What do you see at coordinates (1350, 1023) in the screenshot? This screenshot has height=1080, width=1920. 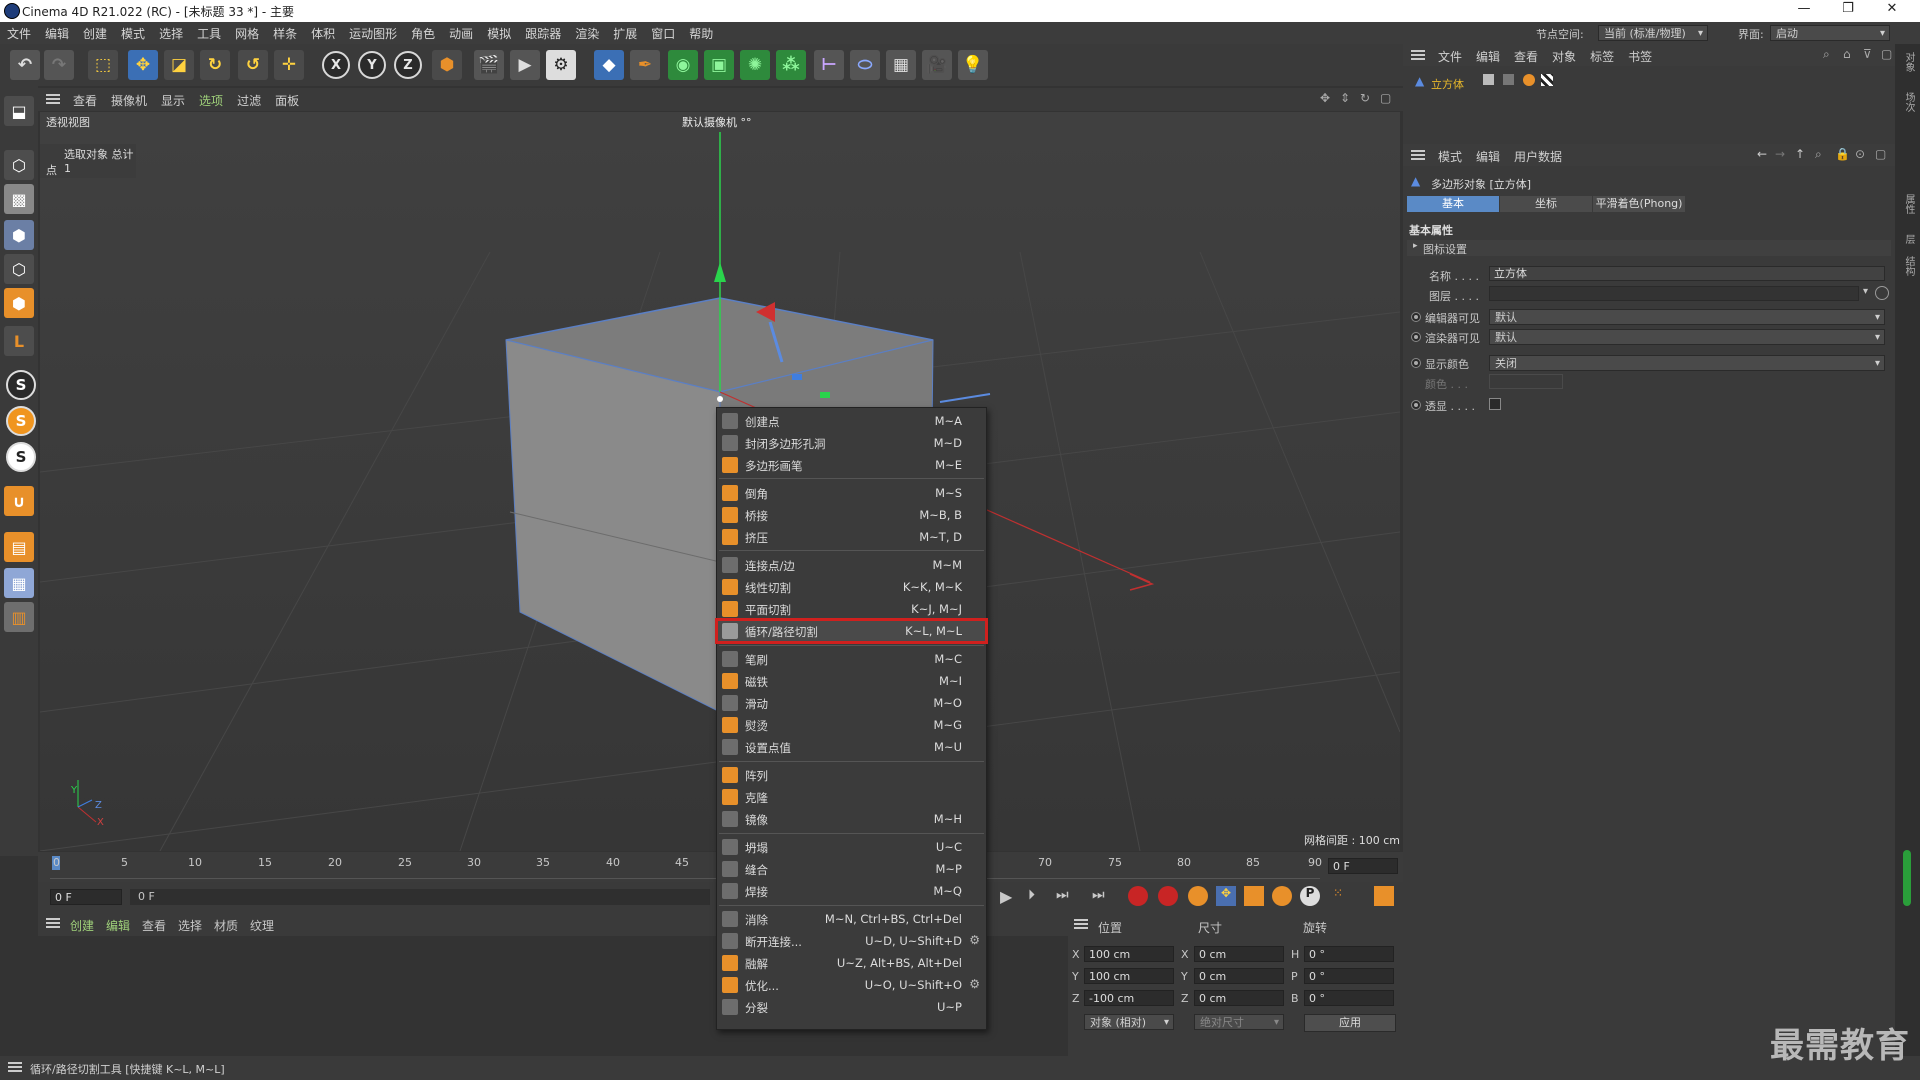 I see `apply-button: 应用` at bounding box center [1350, 1023].